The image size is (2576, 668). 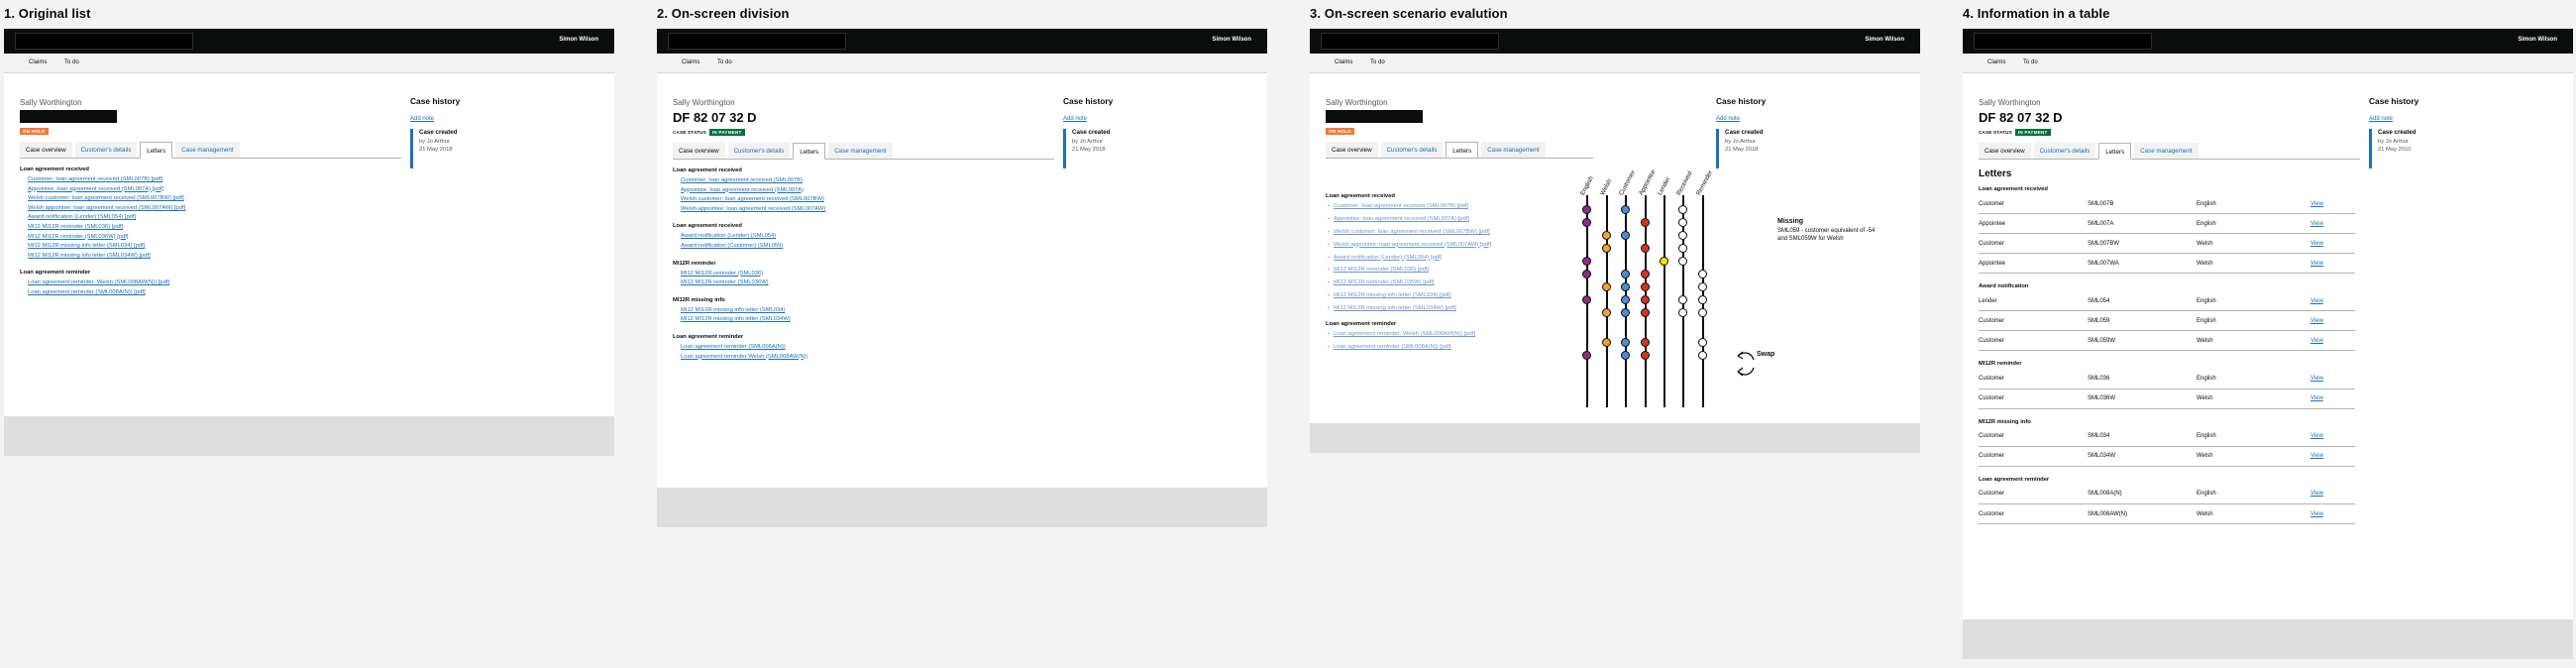 What do you see at coordinates (2253, 494) in the screenshot?
I see `table-cell: English` at bounding box center [2253, 494].